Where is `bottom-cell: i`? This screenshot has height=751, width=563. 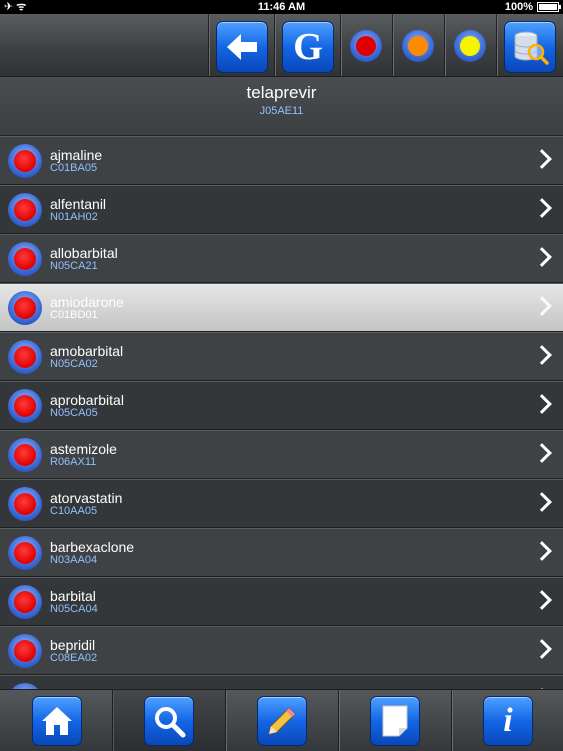
bottom-cell: i is located at coordinates (507, 720).